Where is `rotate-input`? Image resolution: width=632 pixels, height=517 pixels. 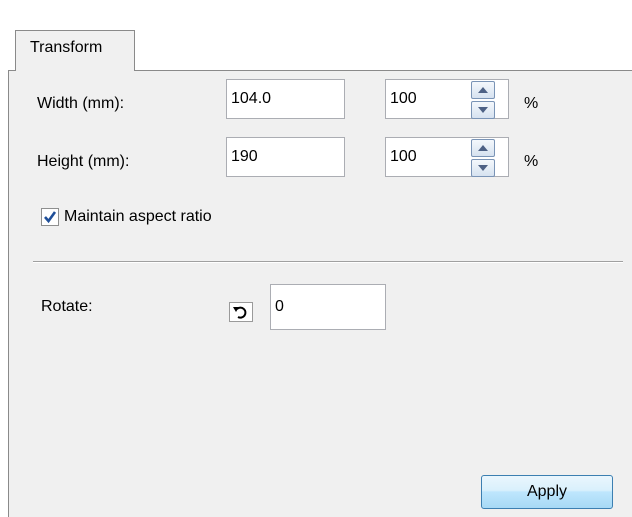
rotate-input is located at coordinates (328, 307).